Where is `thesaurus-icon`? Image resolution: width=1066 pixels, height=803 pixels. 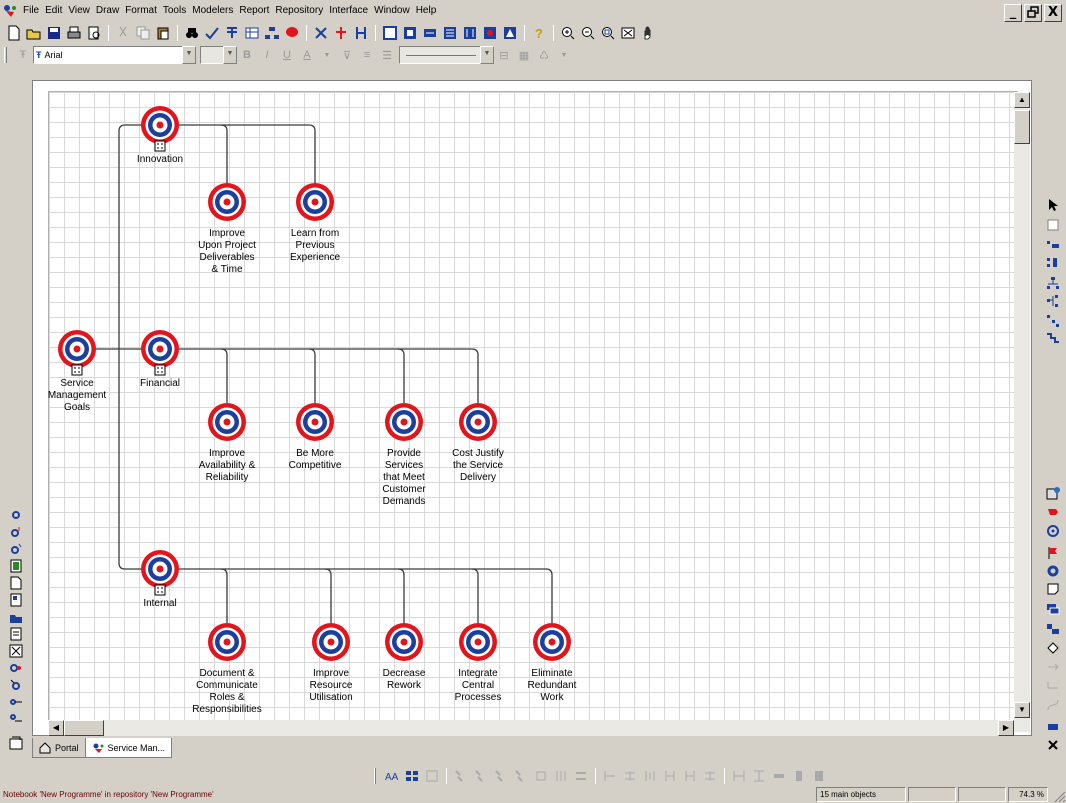 thesaurus-icon is located at coordinates (232, 33).